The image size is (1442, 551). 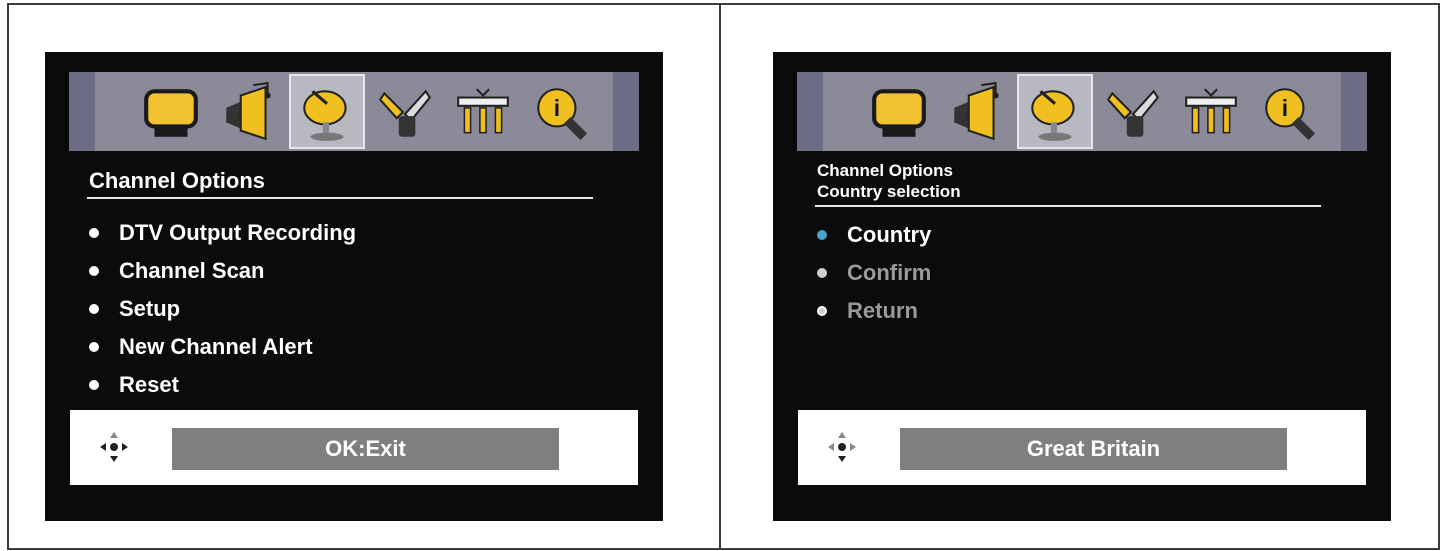 I want to click on menu-item-country: Country, so click(x=874, y=235).